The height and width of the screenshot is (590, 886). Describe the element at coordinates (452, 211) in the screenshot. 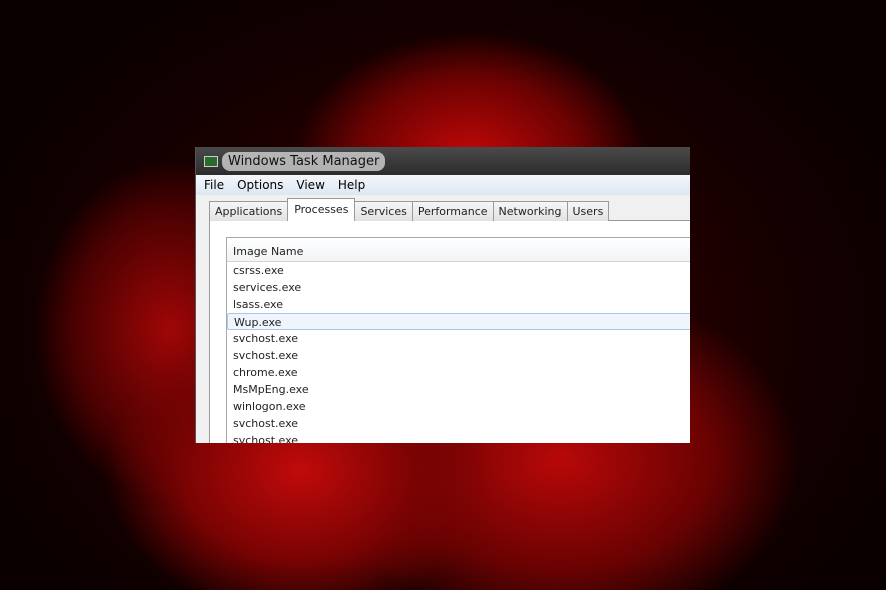

I see `tab-performance: Performance` at that location.